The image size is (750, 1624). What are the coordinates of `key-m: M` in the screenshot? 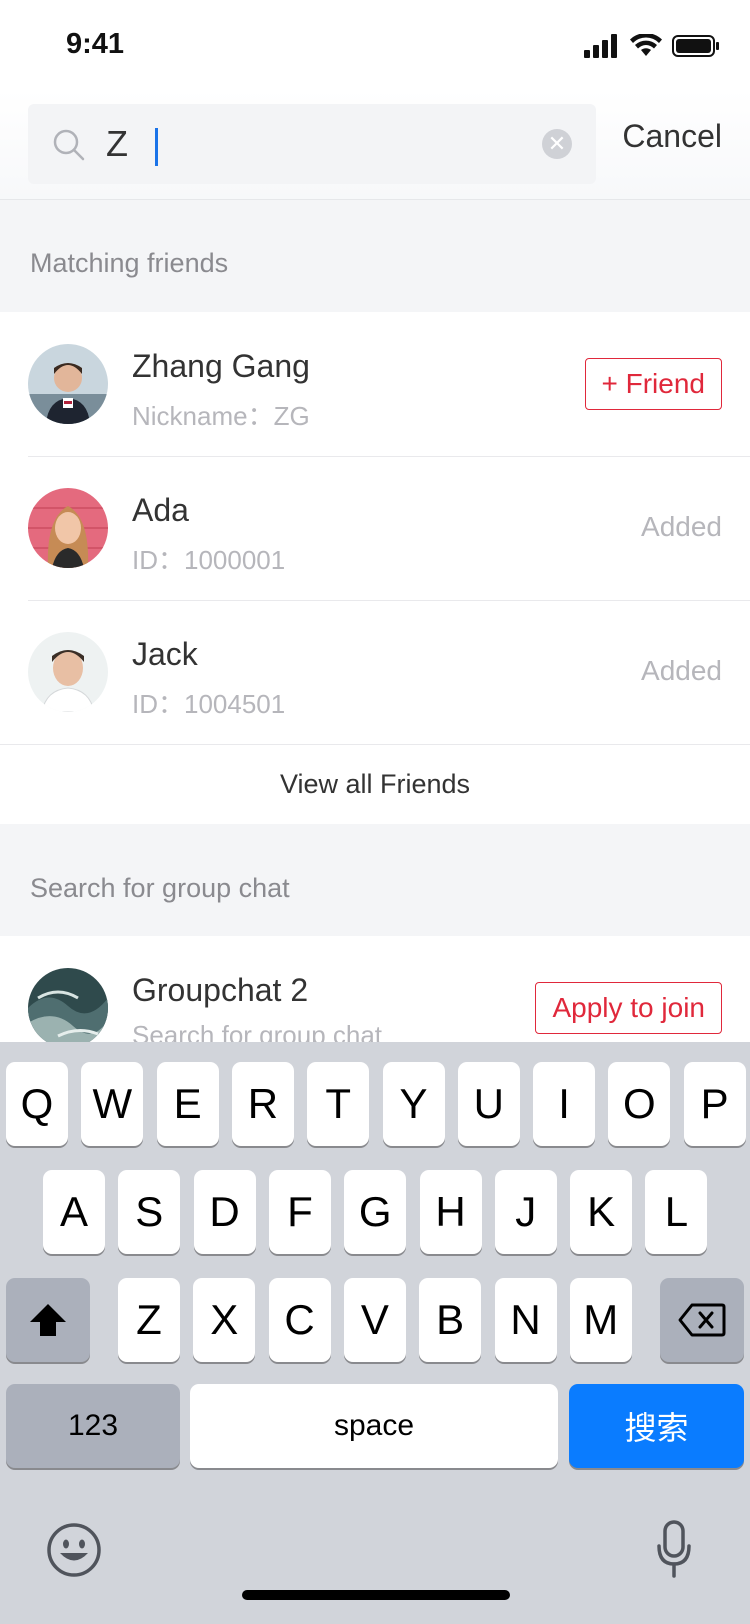 It's located at (600, 1320).